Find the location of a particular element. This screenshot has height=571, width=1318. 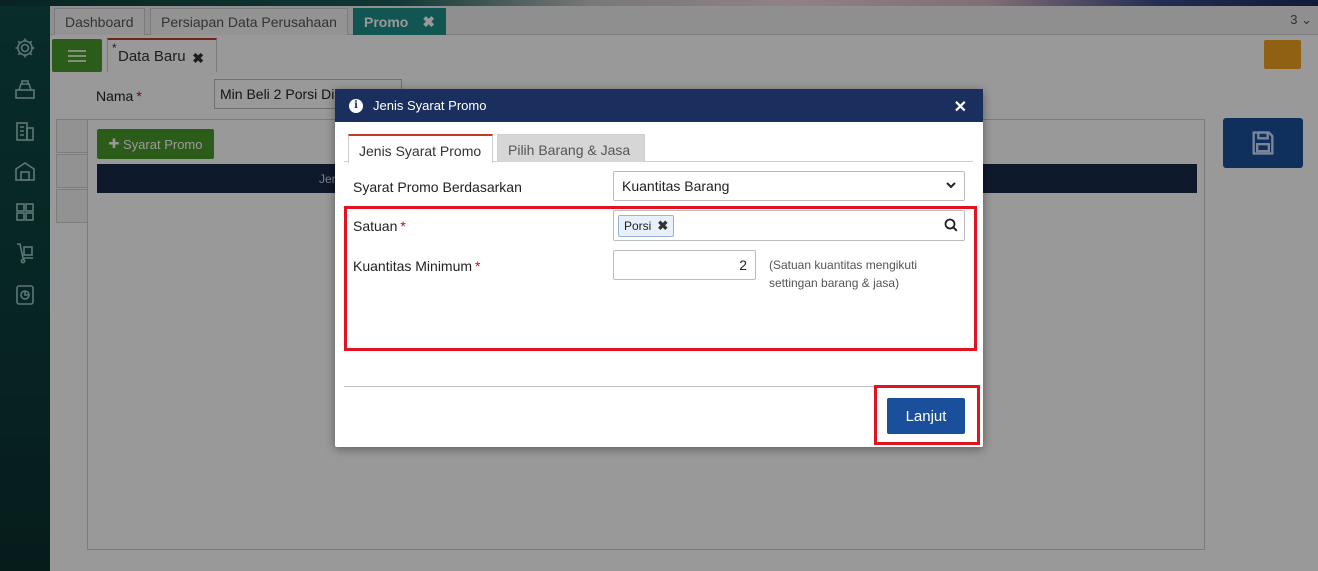

dialog-tabs: Jenis Syarat Promo Pilih Barang & Jasa is located at coordinates (658, 148).